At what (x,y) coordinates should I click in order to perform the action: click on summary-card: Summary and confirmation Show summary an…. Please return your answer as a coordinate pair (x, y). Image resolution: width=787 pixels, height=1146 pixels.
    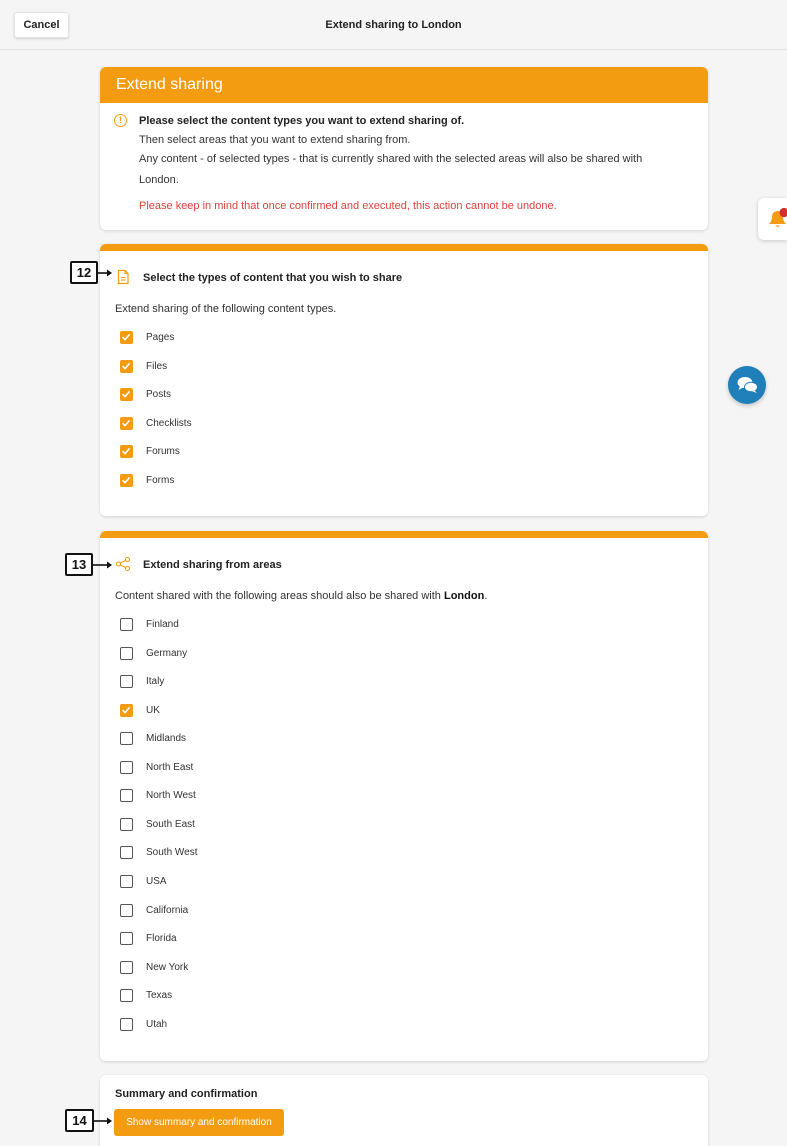
    Looking at the image, I should click on (404, 1110).